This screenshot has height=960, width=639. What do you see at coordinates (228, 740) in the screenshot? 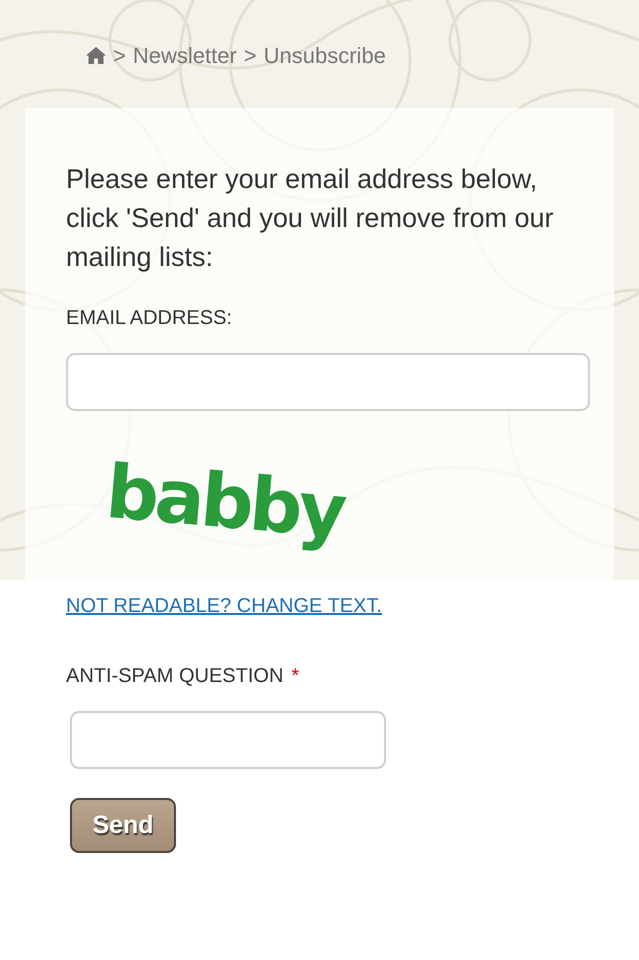
I see `anti-spam-input` at bounding box center [228, 740].